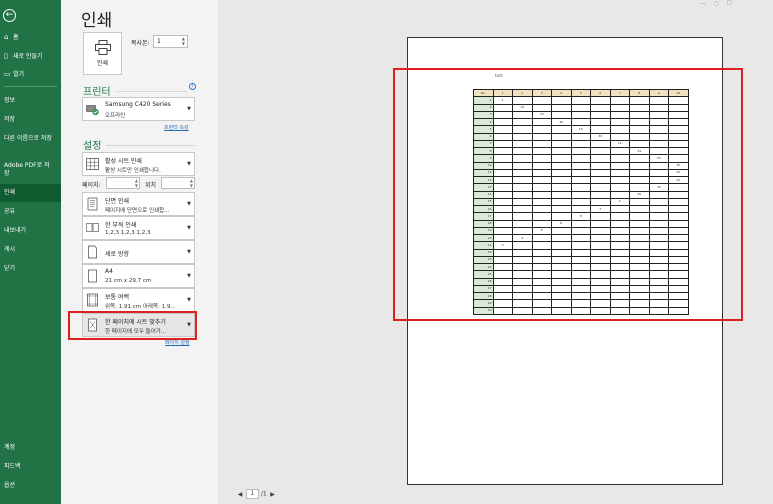  What do you see at coordinates (138, 252) in the screenshot?
I see `orientation-select: 세로 방향 ▼` at bounding box center [138, 252].